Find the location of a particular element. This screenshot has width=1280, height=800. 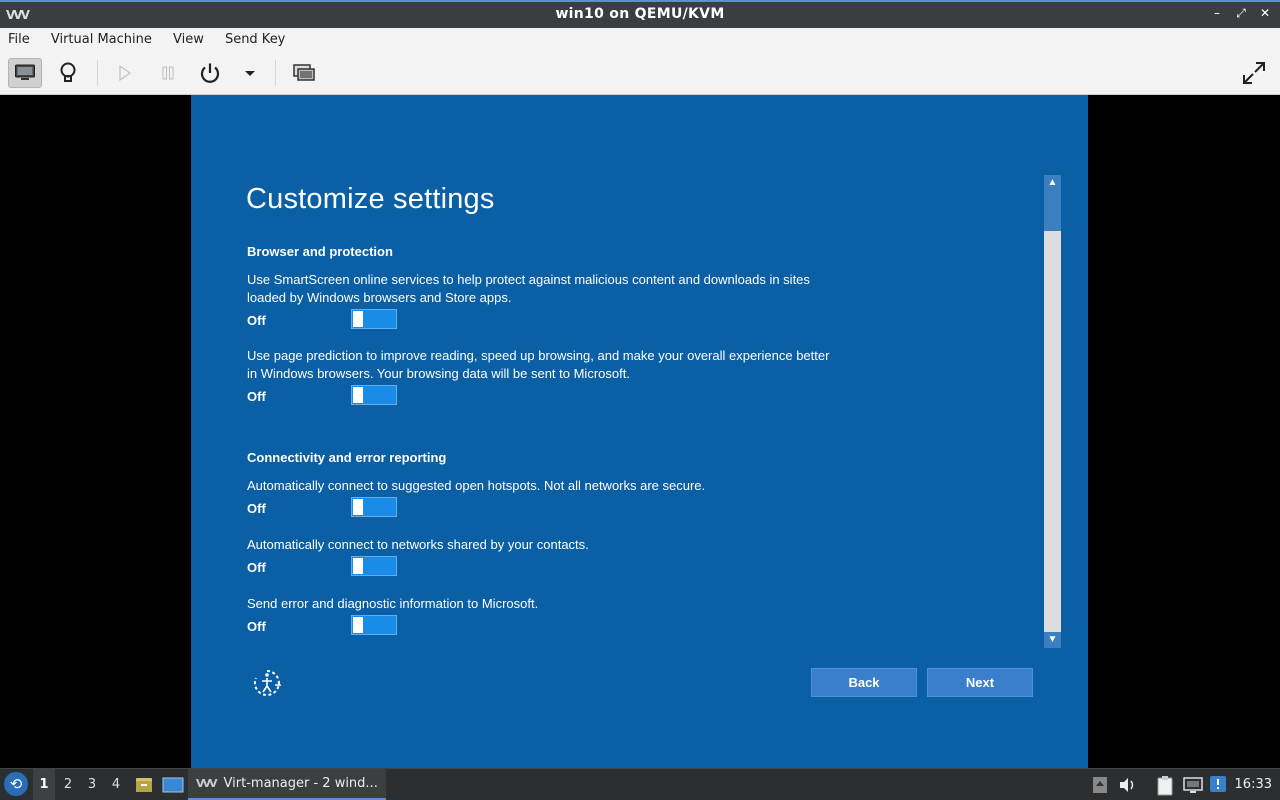

window-title: win10 on QEMU/KVM is located at coordinates (640, 14).